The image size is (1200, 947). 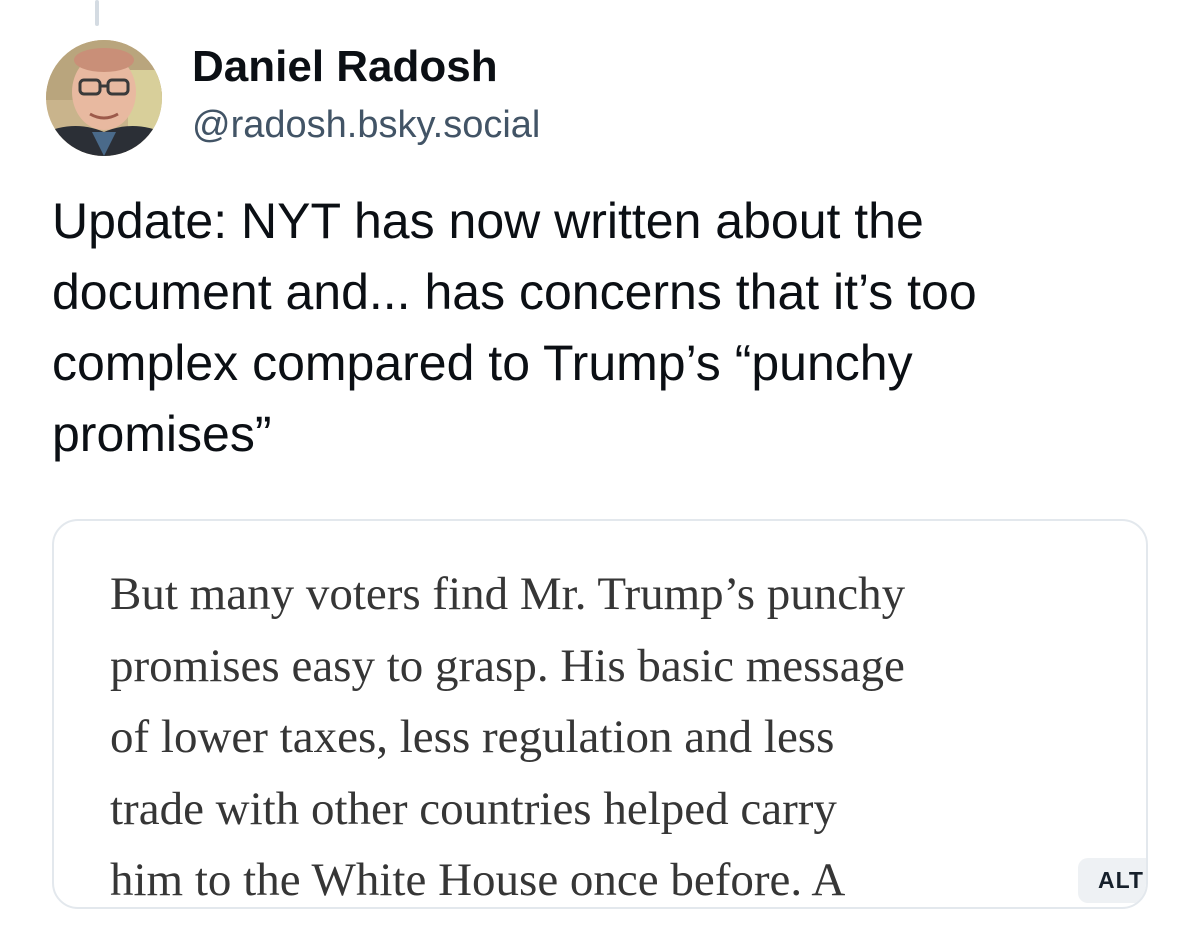 What do you see at coordinates (1112, 880) in the screenshot?
I see `alt-text-badge: ALT` at bounding box center [1112, 880].